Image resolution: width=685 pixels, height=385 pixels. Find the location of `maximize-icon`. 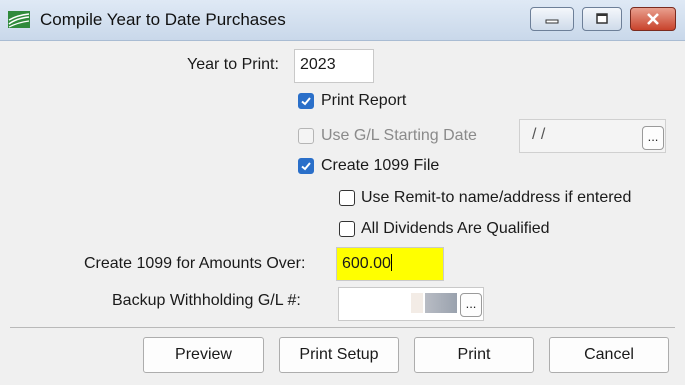

maximize-icon is located at coordinates (602, 19).